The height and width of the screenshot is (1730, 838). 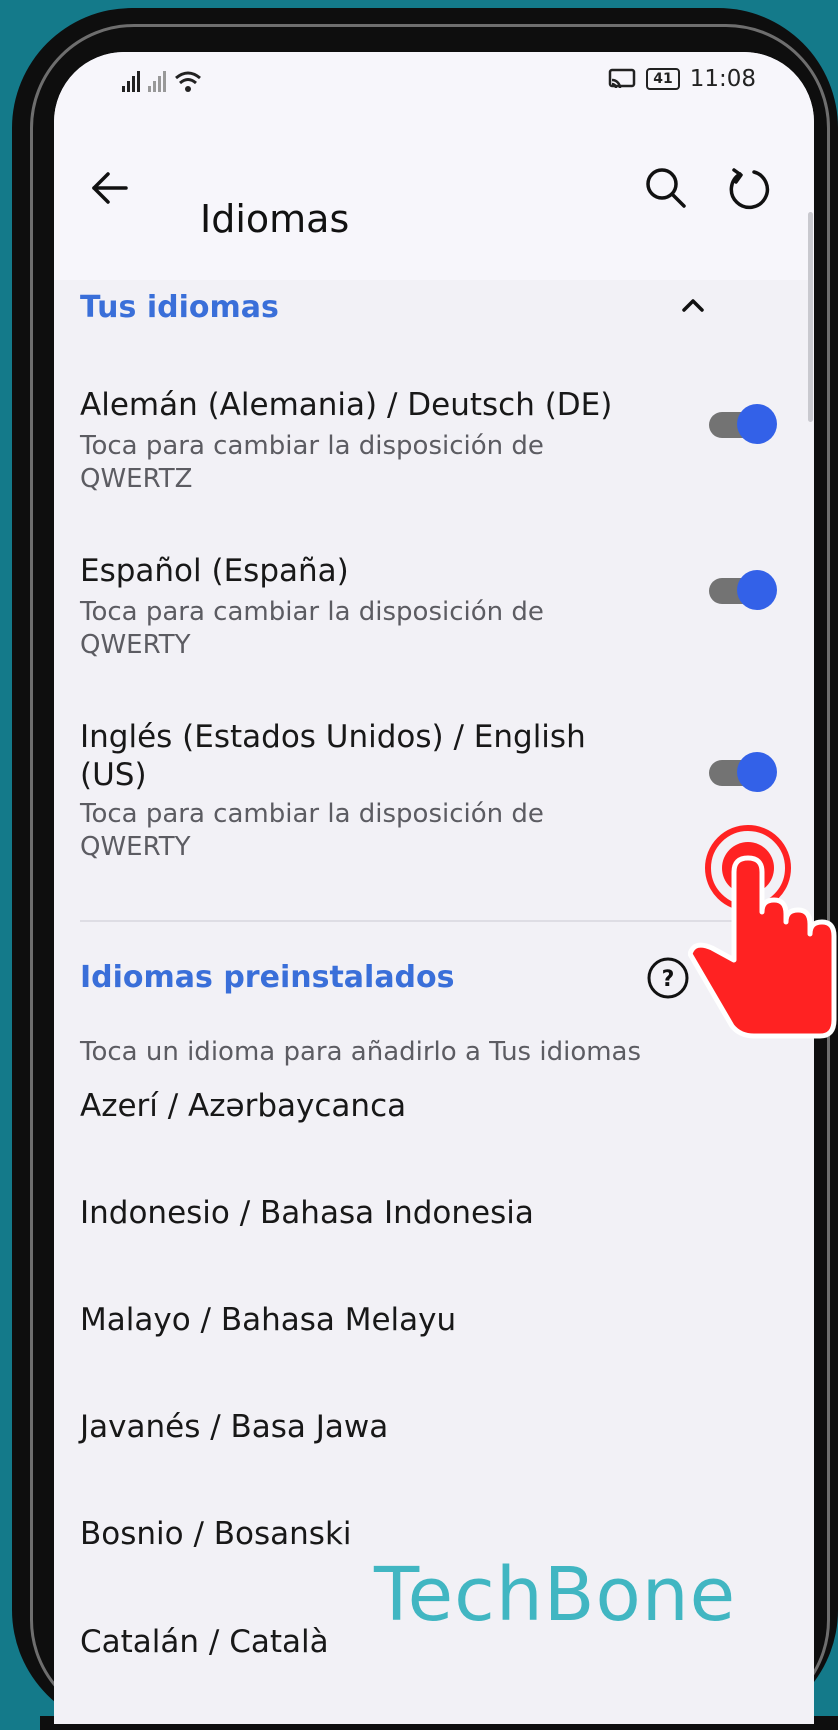 What do you see at coordinates (693, 305) in the screenshot?
I see `chevron-up-icon` at bounding box center [693, 305].